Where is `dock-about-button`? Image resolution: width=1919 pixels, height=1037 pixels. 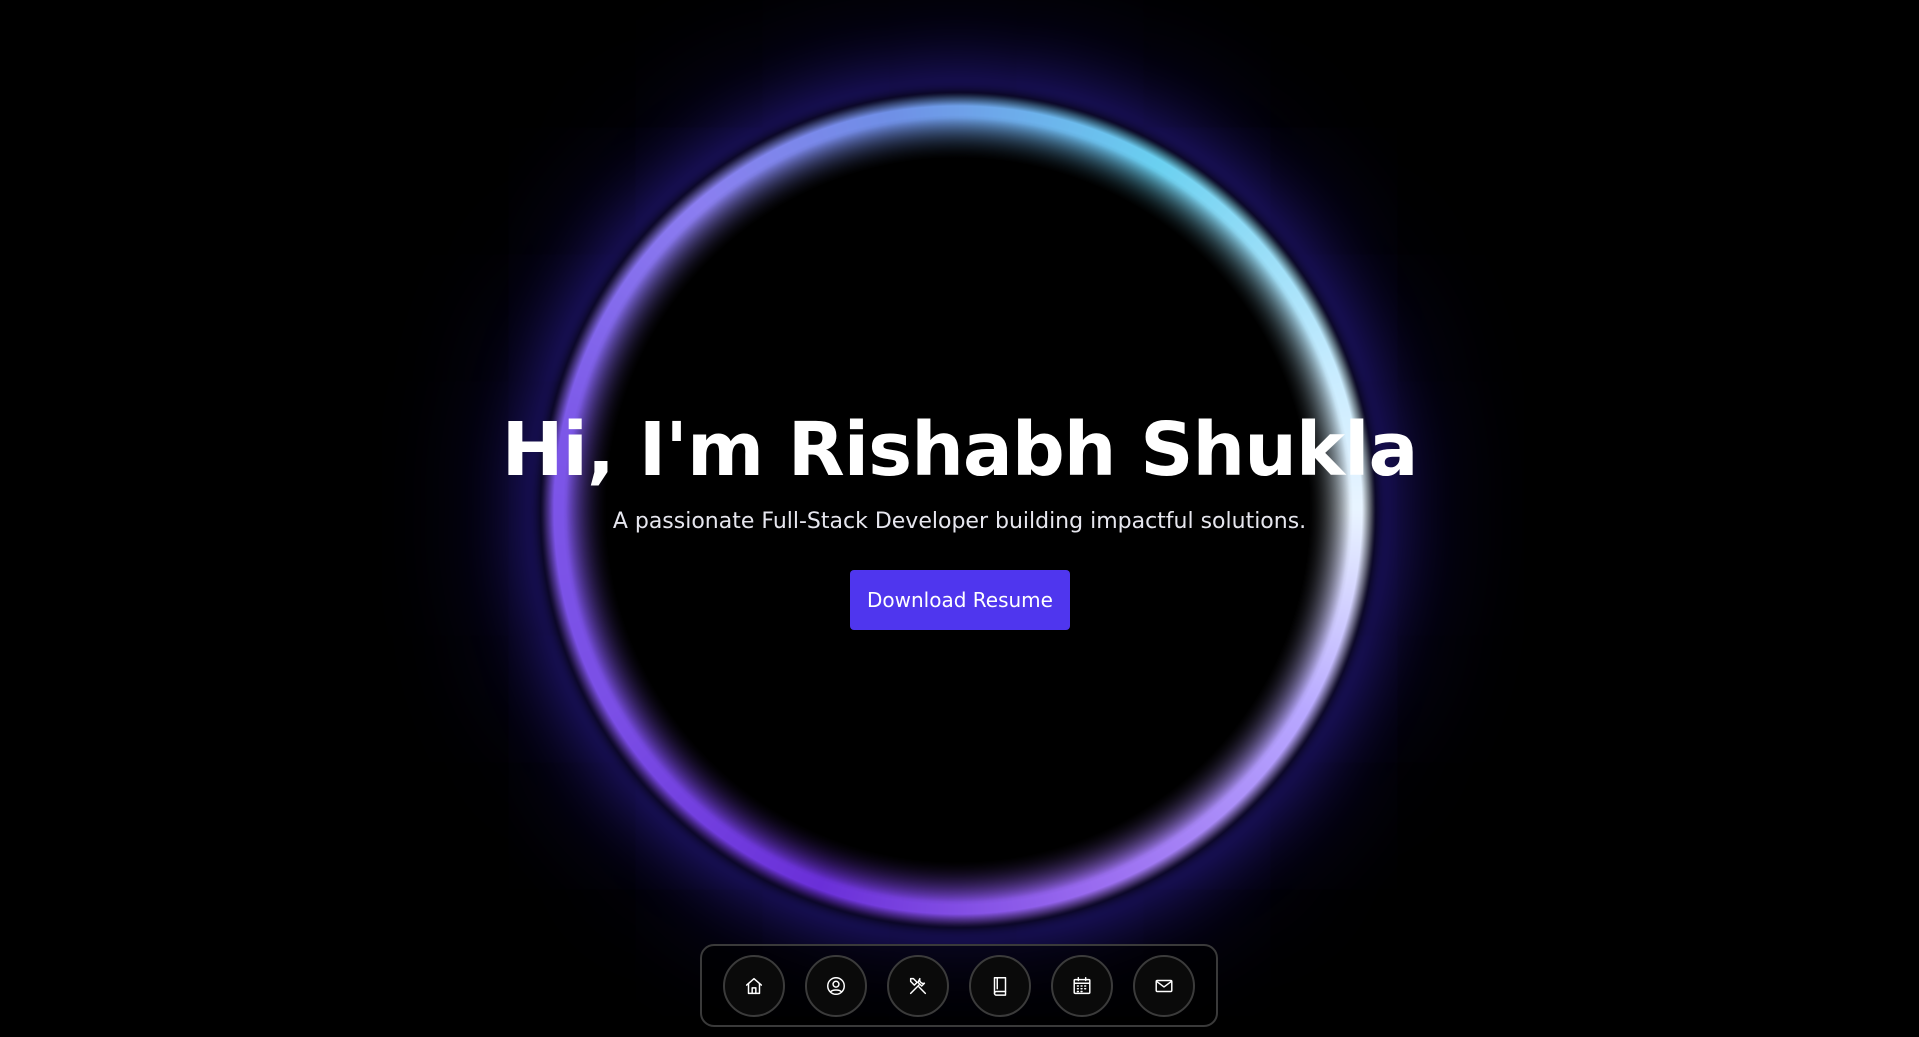
dock-about-button is located at coordinates (836, 985).